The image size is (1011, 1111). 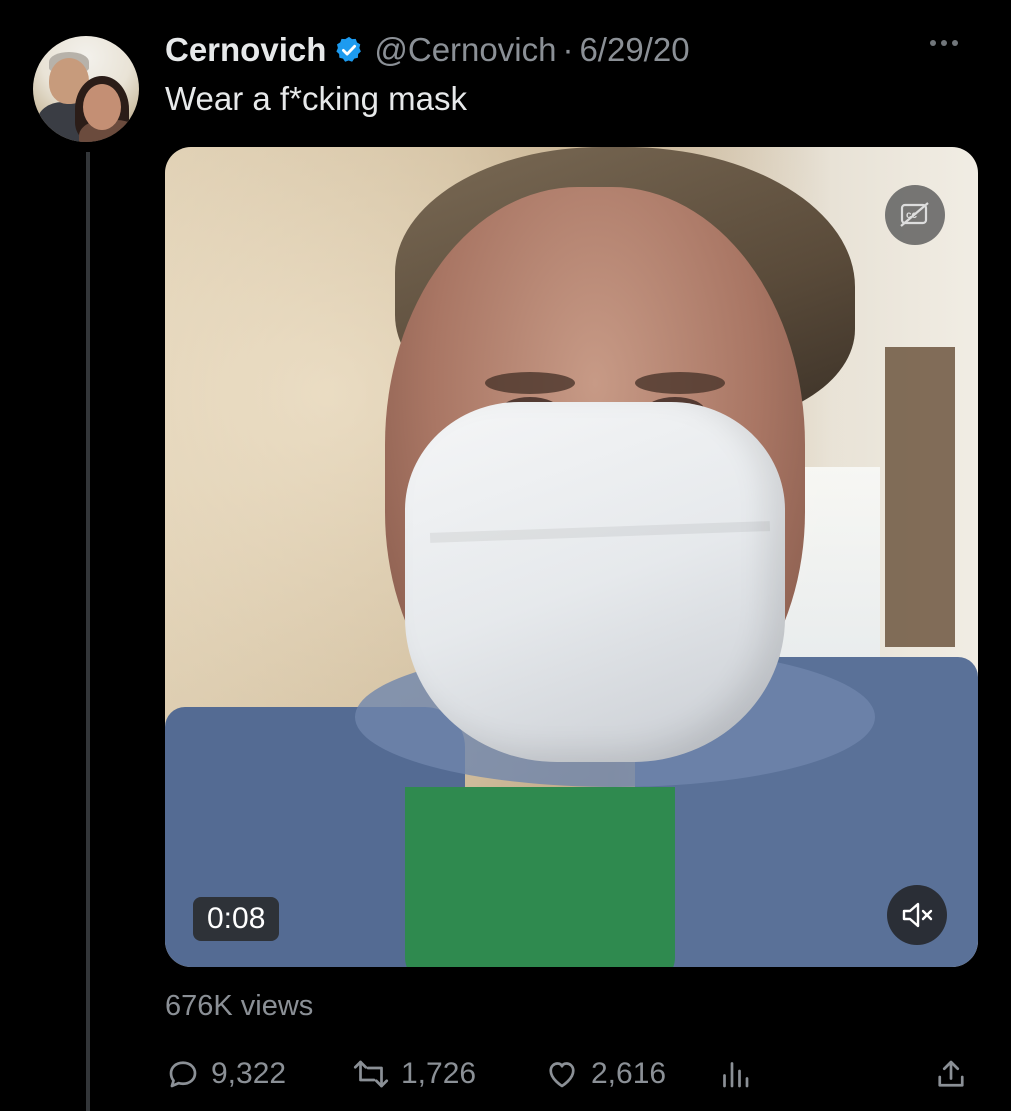 What do you see at coordinates (371, 1074) in the screenshot?
I see `retweet-icon` at bounding box center [371, 1074].